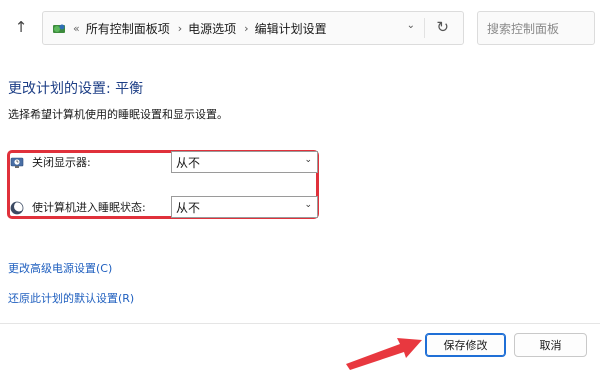 This screenshot has height=378, width=600. I want to click on monitor-clock-icon, so click(17, 162).